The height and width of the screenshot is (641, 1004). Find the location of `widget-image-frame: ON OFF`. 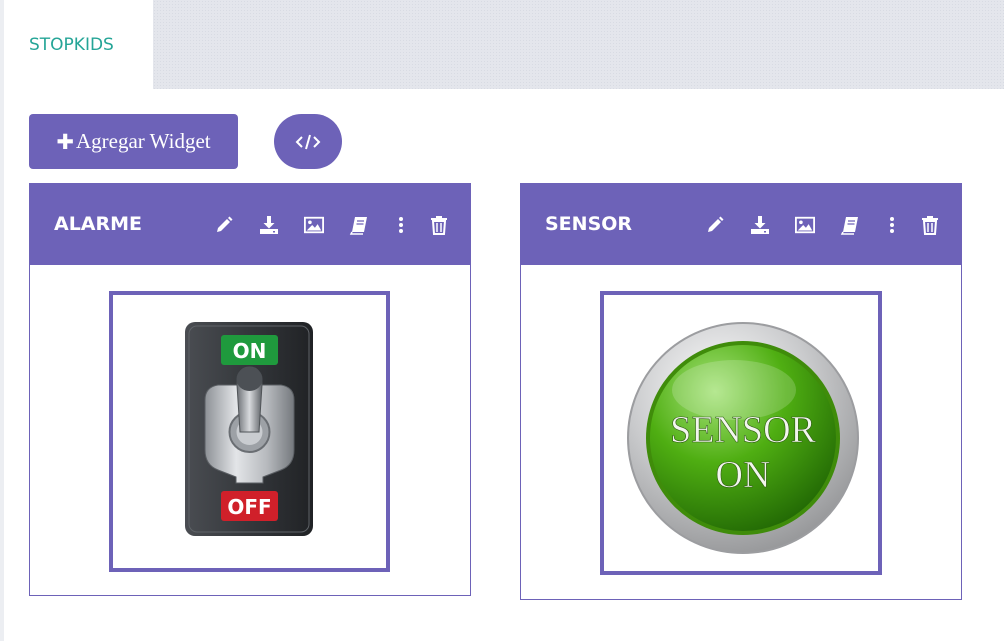

widget-image-frame: ON OFF is located at coordinates (249, 431).